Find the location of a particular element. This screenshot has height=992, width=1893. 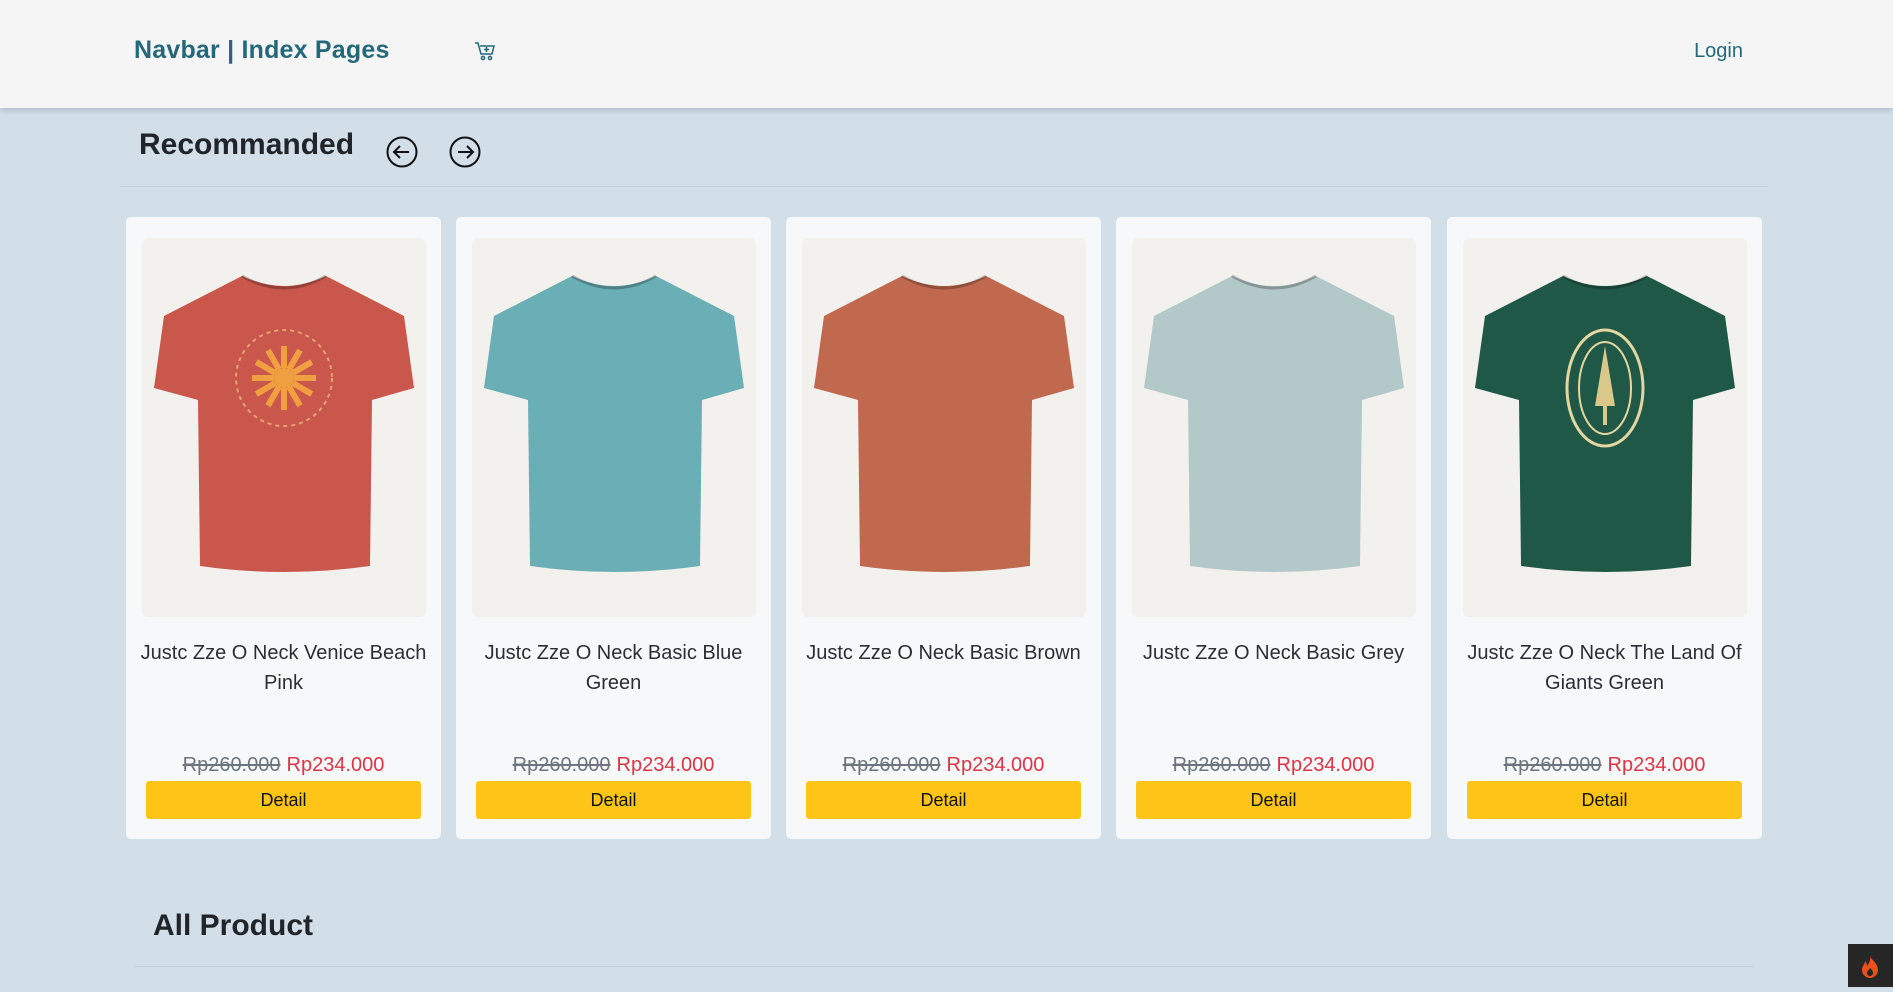

navbar-brand: Navbar | Index Pages is located at coordinates (262, 50).